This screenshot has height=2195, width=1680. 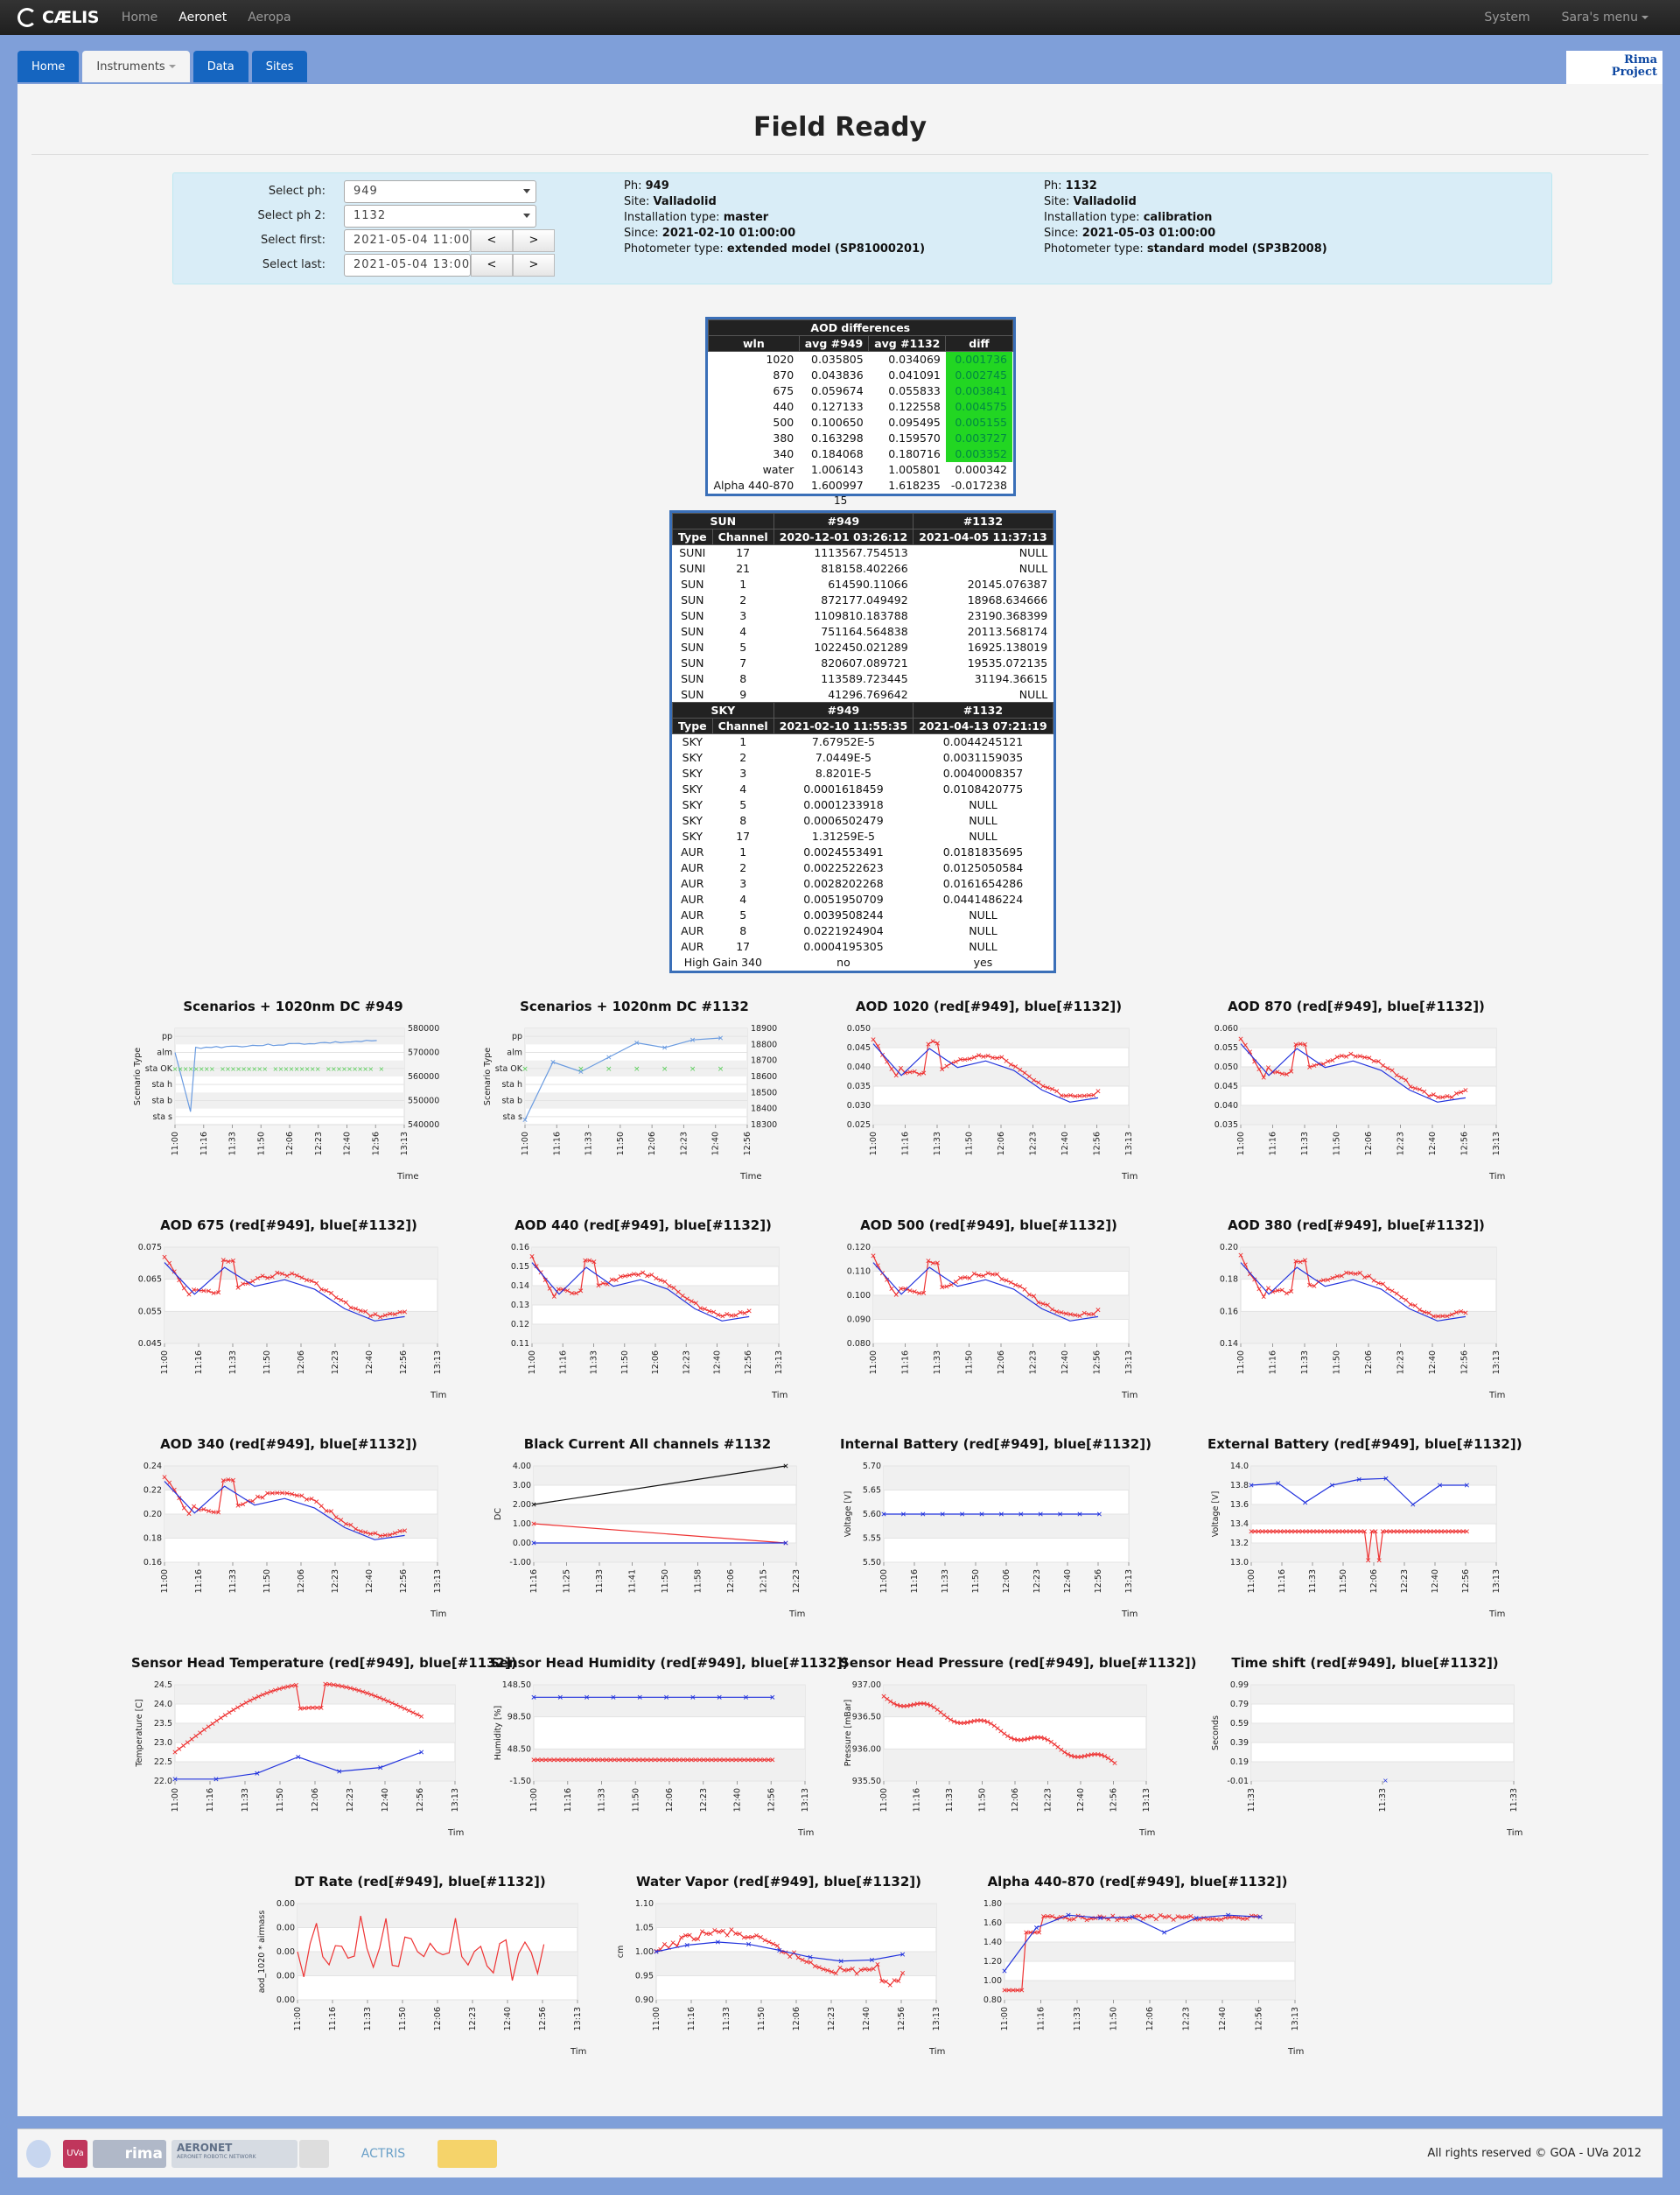 I want to click on table-row: SUN #949 #1132, so click(x=863, y=521).